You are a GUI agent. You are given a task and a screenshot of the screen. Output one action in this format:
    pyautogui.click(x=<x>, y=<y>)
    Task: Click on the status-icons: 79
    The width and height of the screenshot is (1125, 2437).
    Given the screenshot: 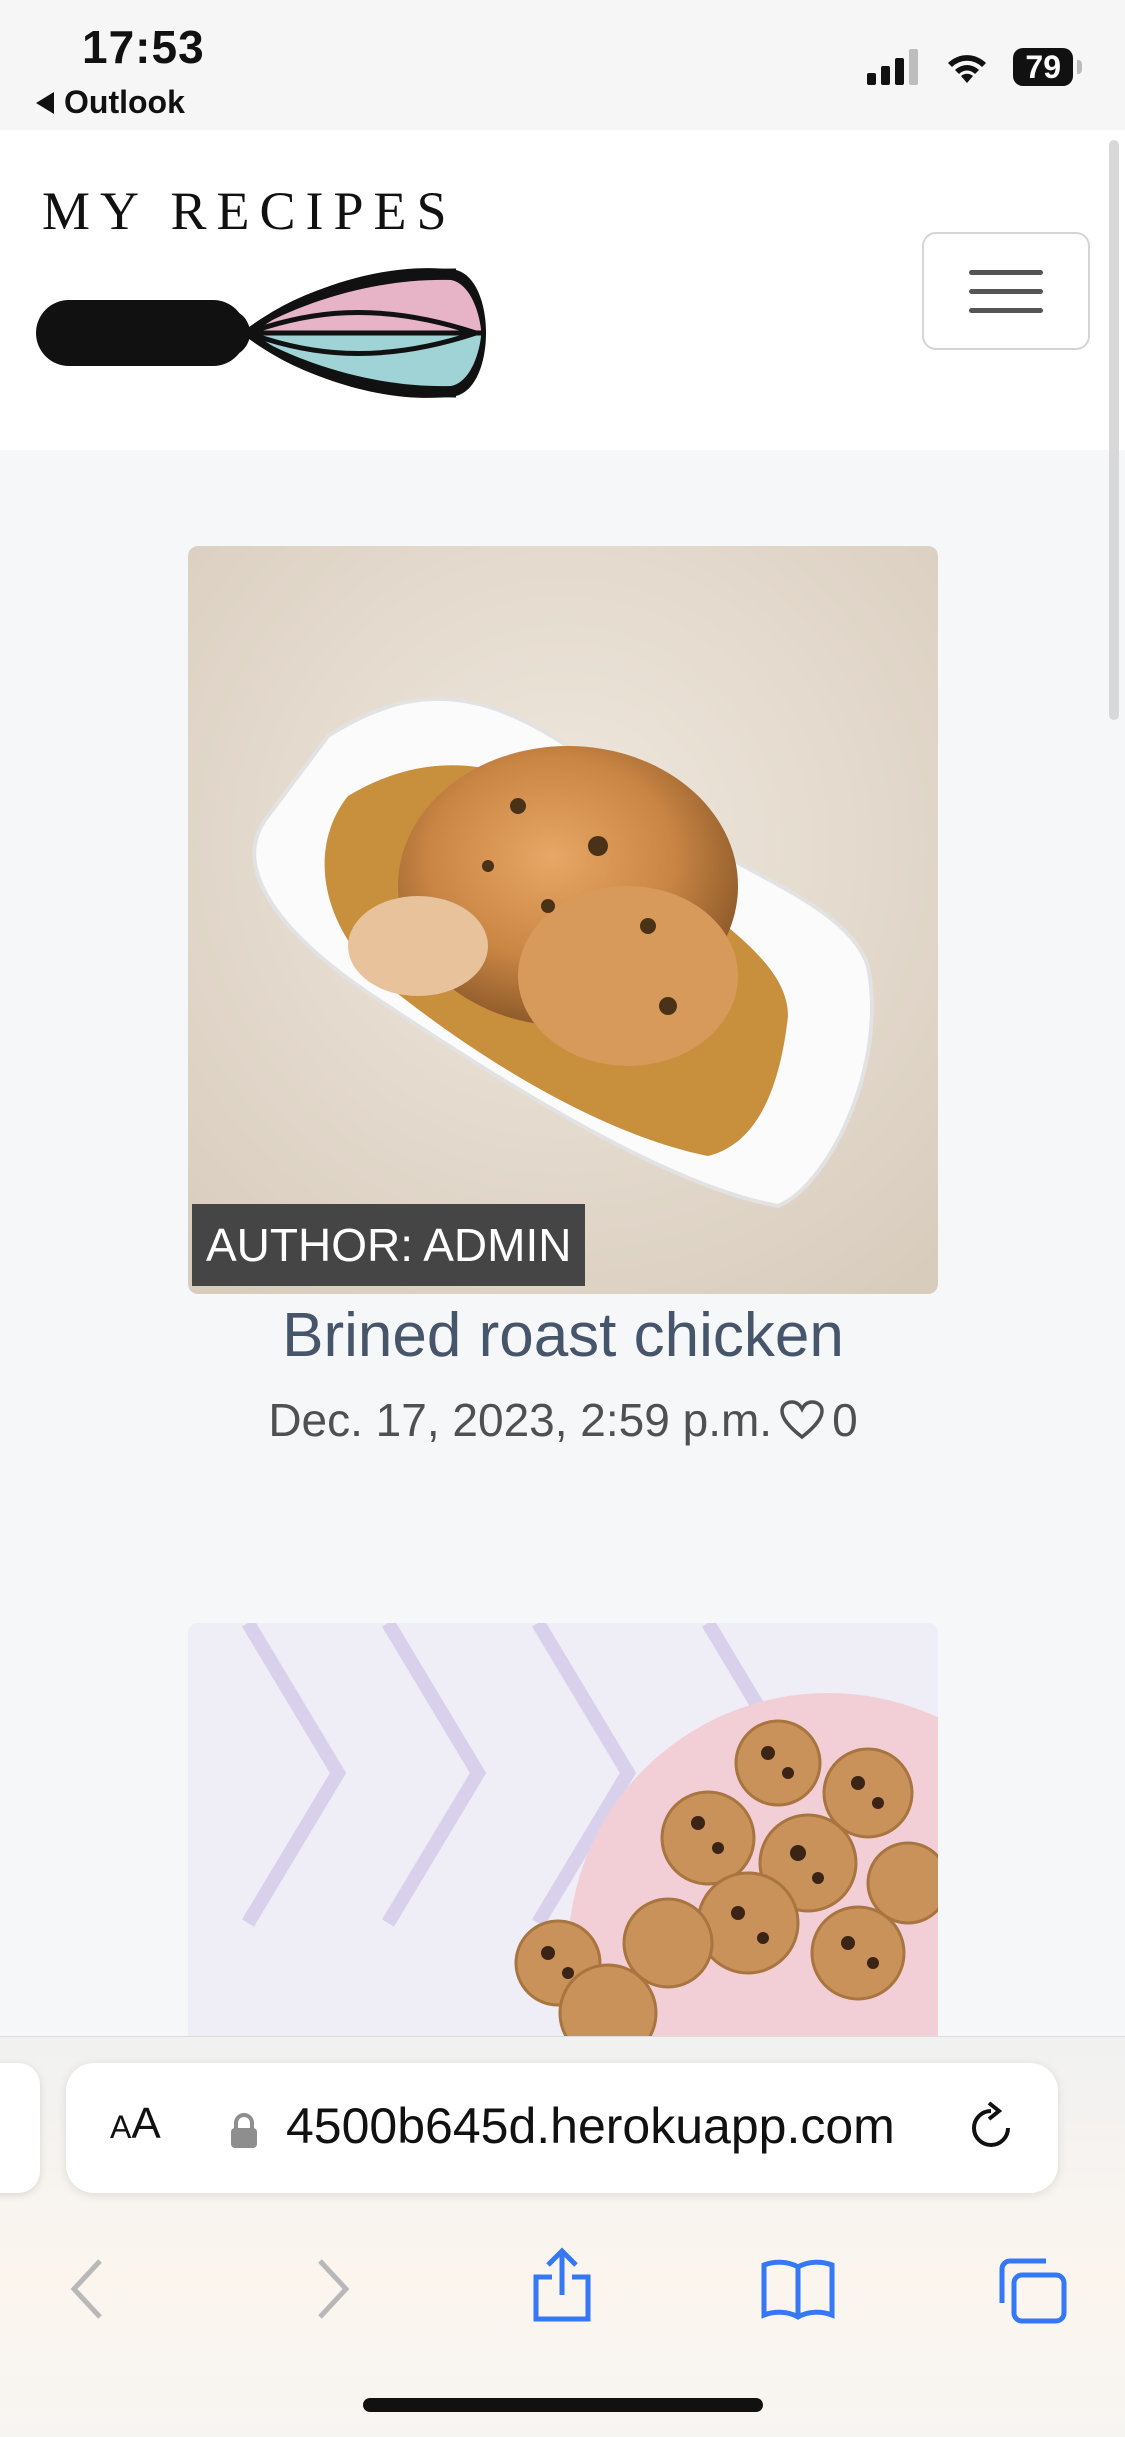 What is the action you would take?
    pyautogui.click(x=974, y=67)
    